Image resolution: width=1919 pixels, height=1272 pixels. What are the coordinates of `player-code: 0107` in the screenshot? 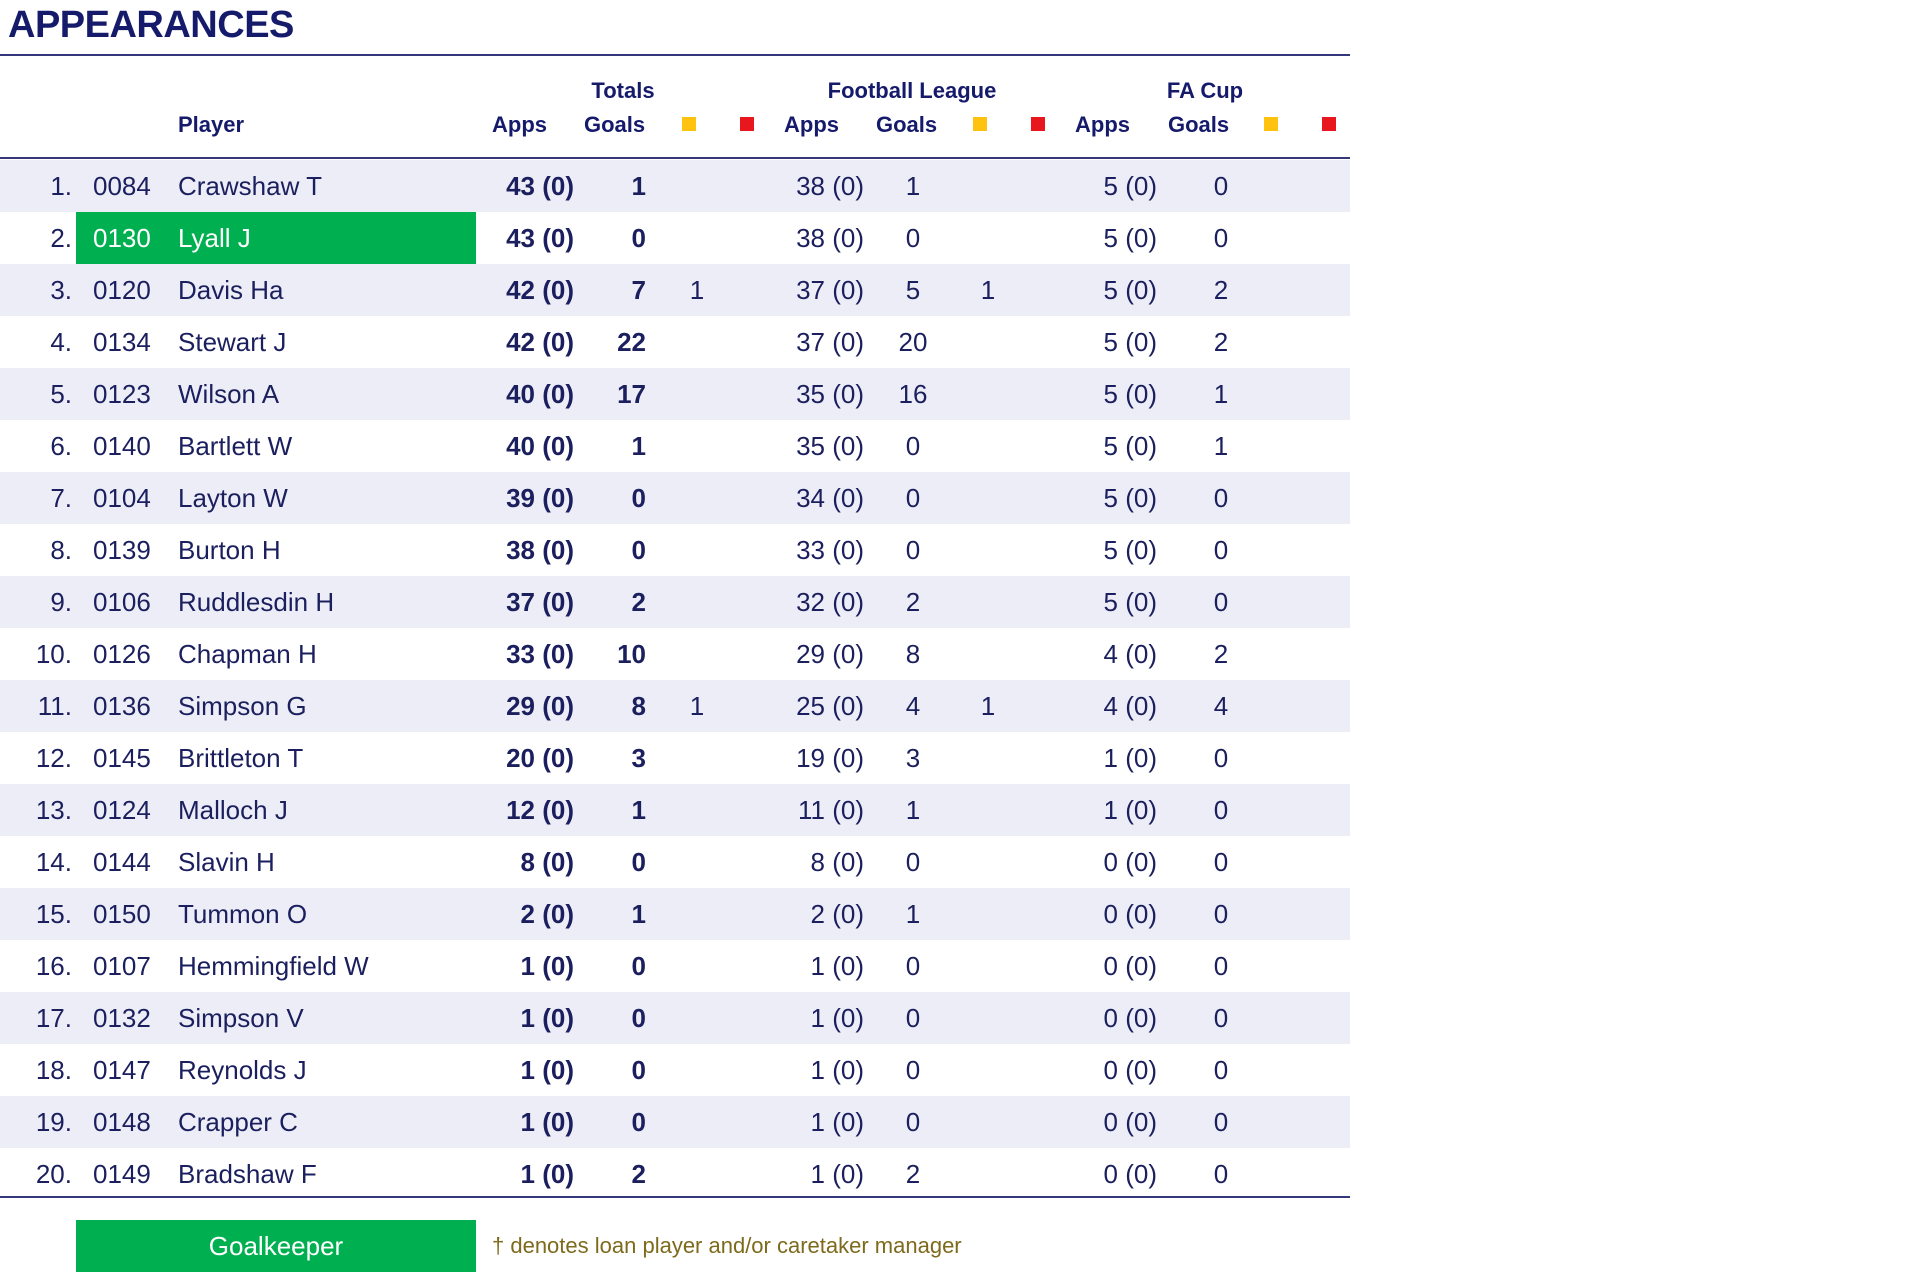 It's located at (122, 966).